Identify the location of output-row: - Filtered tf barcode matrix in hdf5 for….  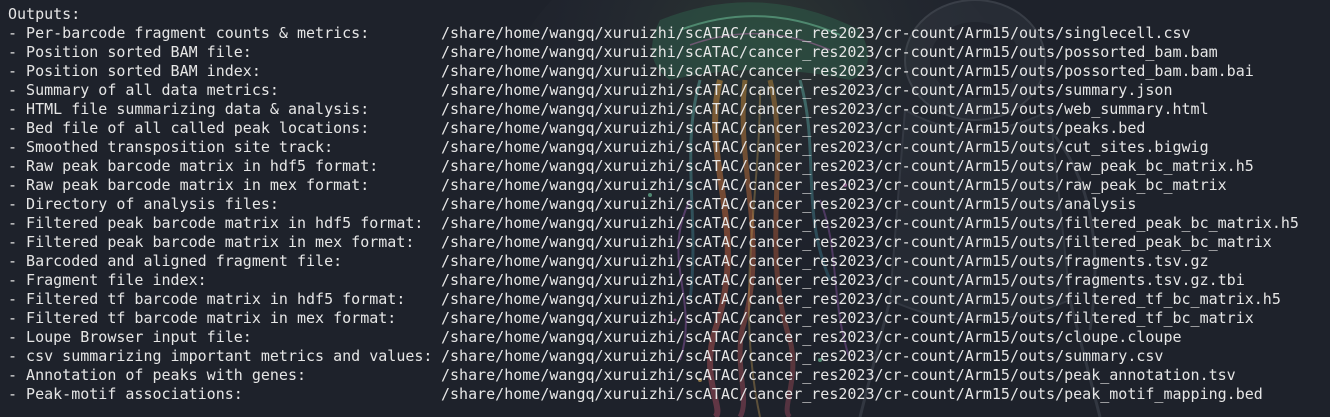
(669, 299).